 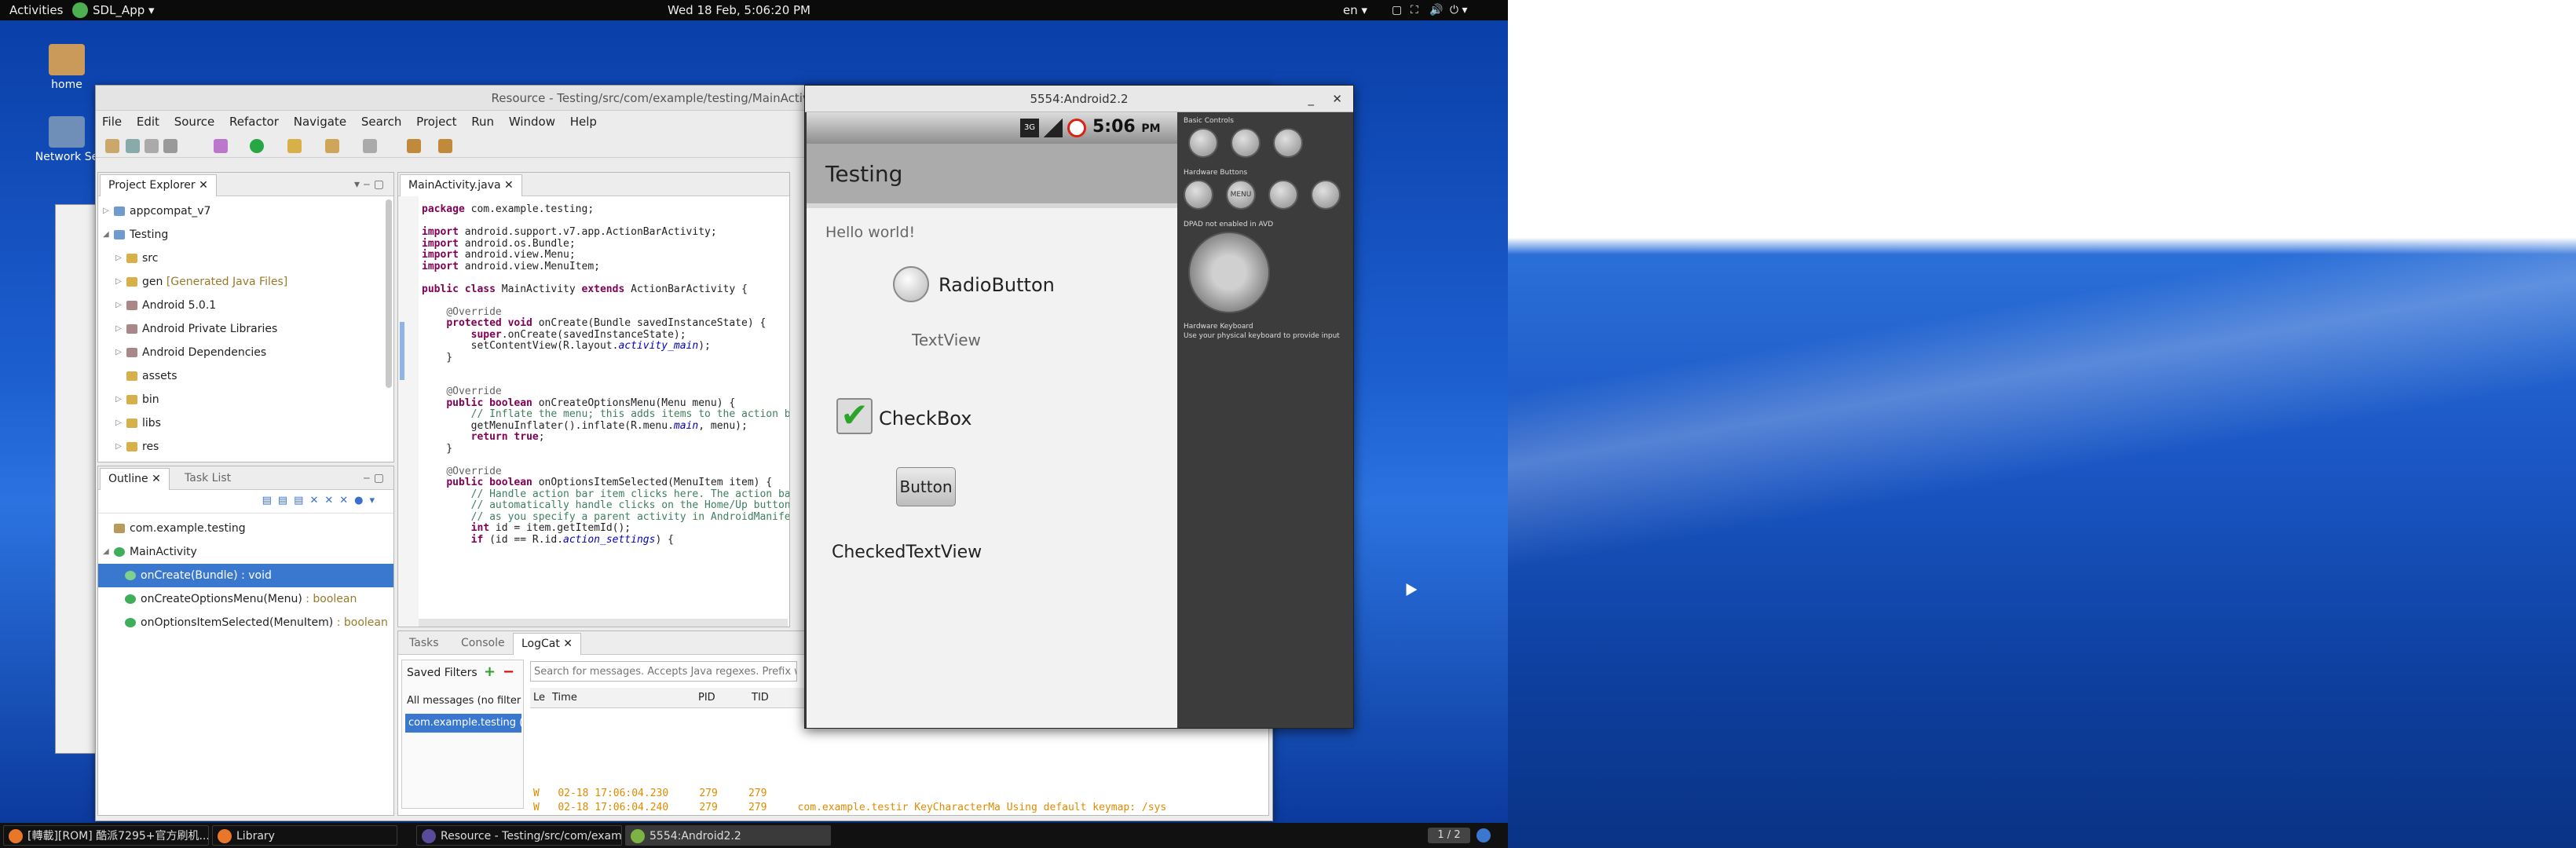 I want to click on tree-item-assets: assets, so click(x=137, y=376).